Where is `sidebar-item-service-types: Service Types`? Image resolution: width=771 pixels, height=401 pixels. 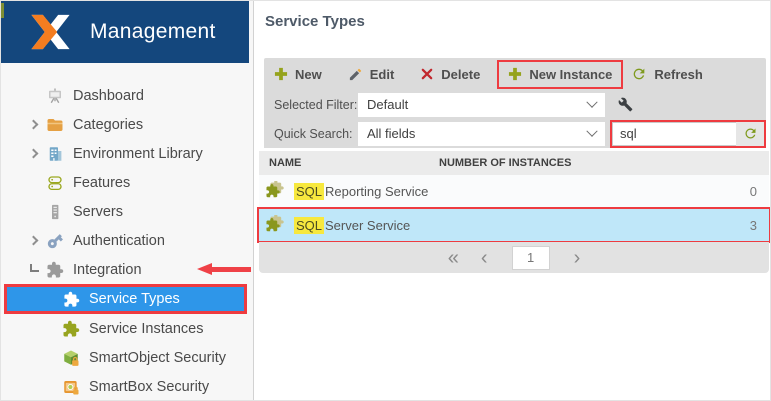
sidebar-item-service-types: Service Types is located at coordinates (125, 299).